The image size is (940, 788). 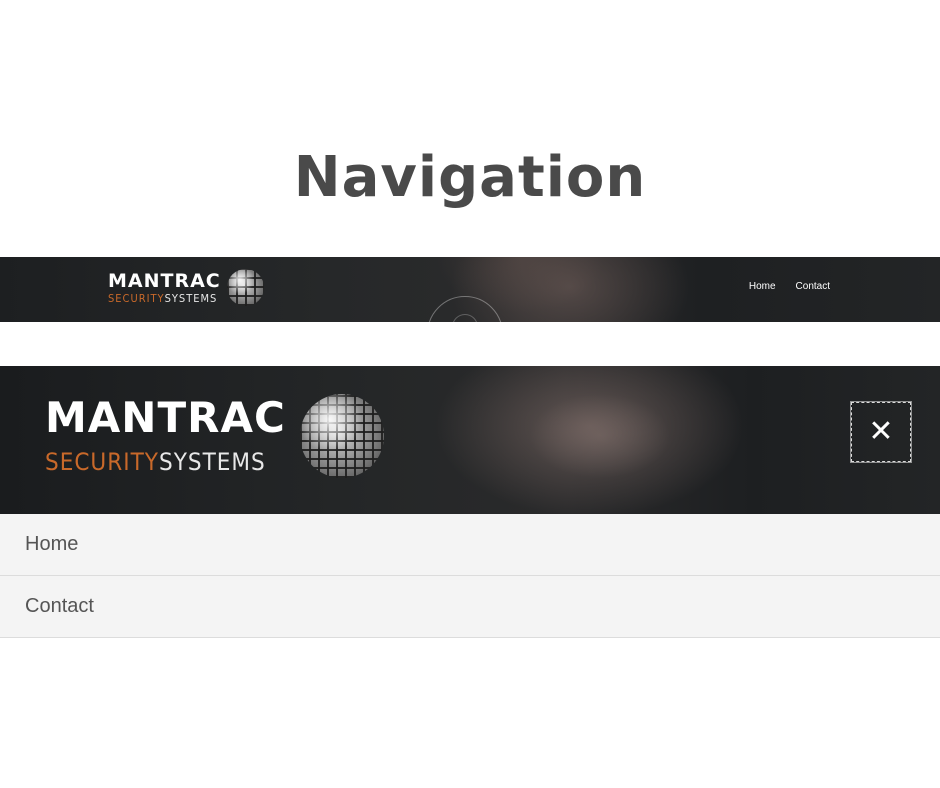 What do you see at coordinates (470, 545) in the screenshot?
I see `menu-item-home: Home` at bounding box center [470, 545].